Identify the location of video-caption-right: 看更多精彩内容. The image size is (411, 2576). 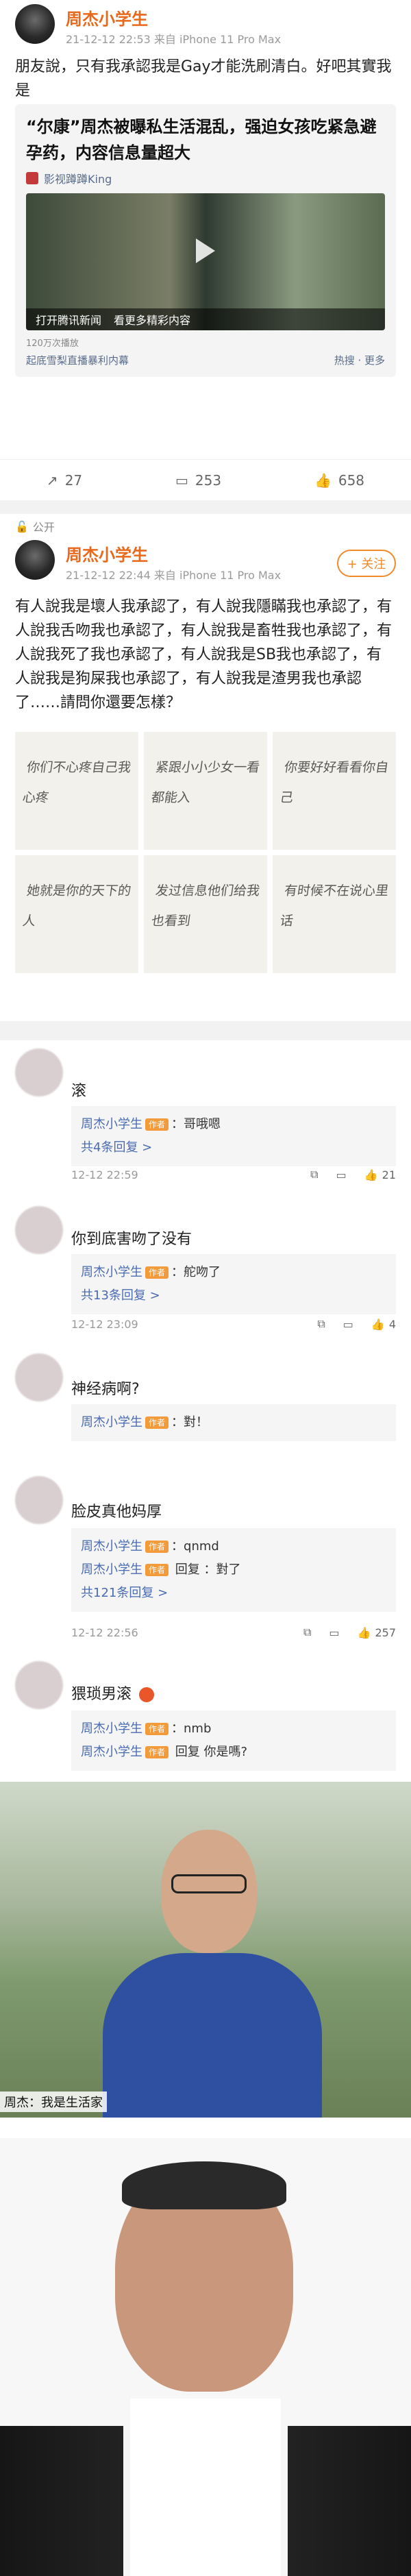
(152, 321).